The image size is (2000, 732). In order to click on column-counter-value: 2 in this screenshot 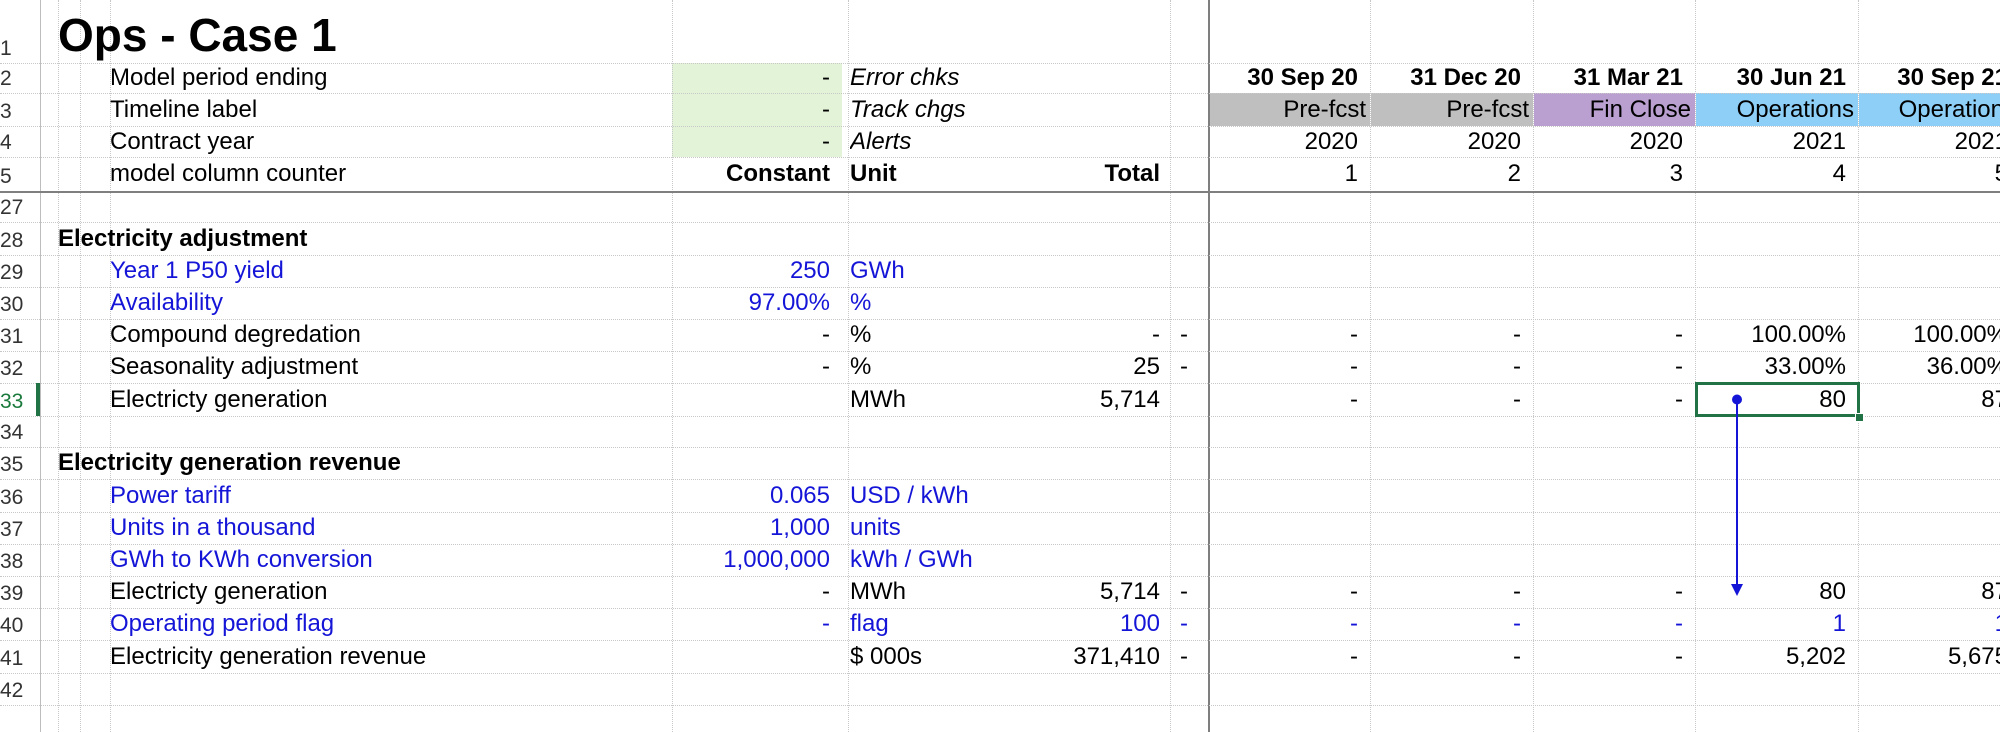, I will do `click(1451, 174)`.